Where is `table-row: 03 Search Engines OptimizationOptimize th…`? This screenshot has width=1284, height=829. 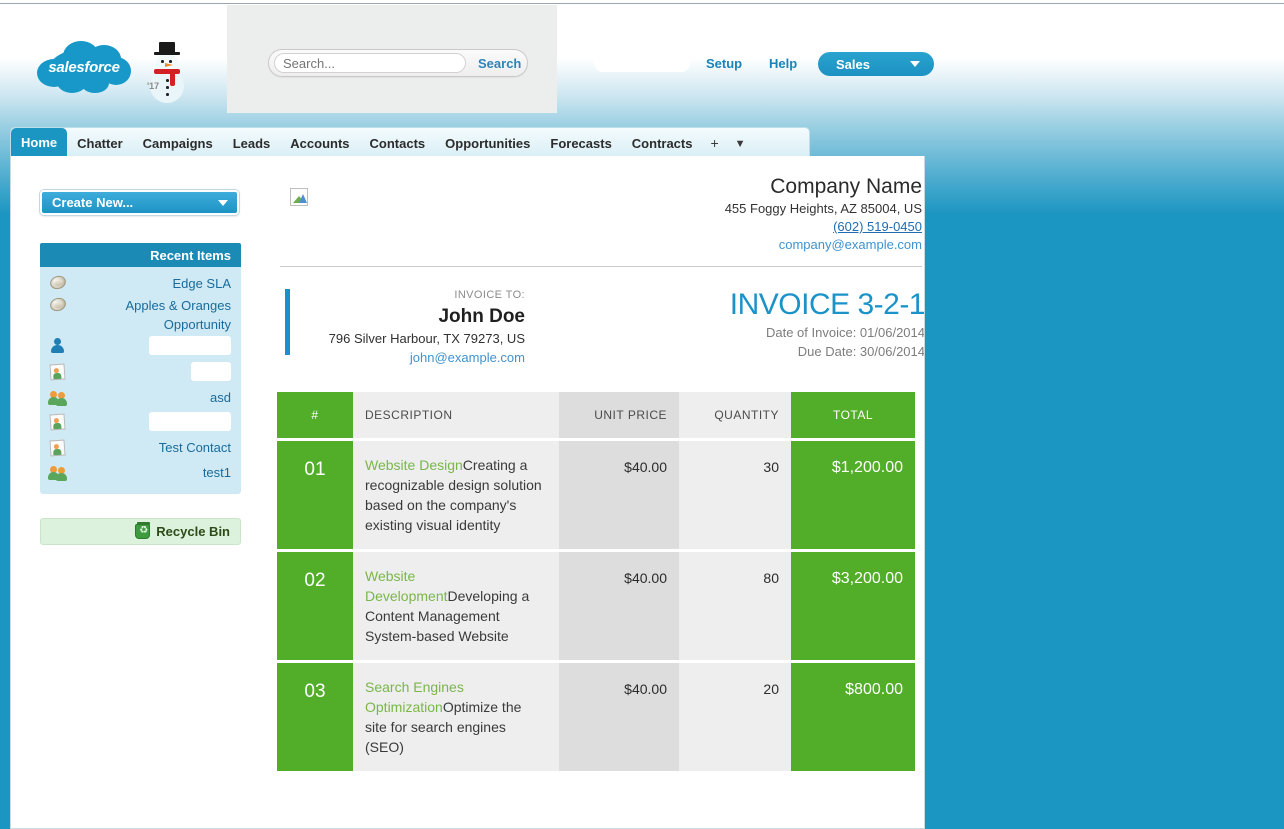 table-row: 03 Search Engines OptimizationOptimize th… is located at coordinates (596, 715).